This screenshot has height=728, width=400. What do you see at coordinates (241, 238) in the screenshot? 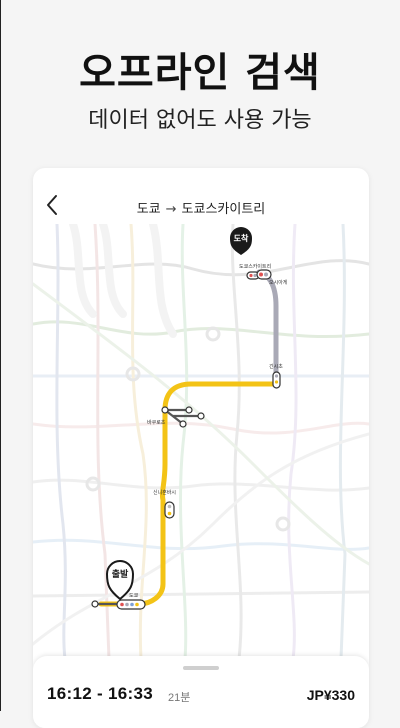
I see `arrival-badge-label: 도착` at bounding box center [241, 238].